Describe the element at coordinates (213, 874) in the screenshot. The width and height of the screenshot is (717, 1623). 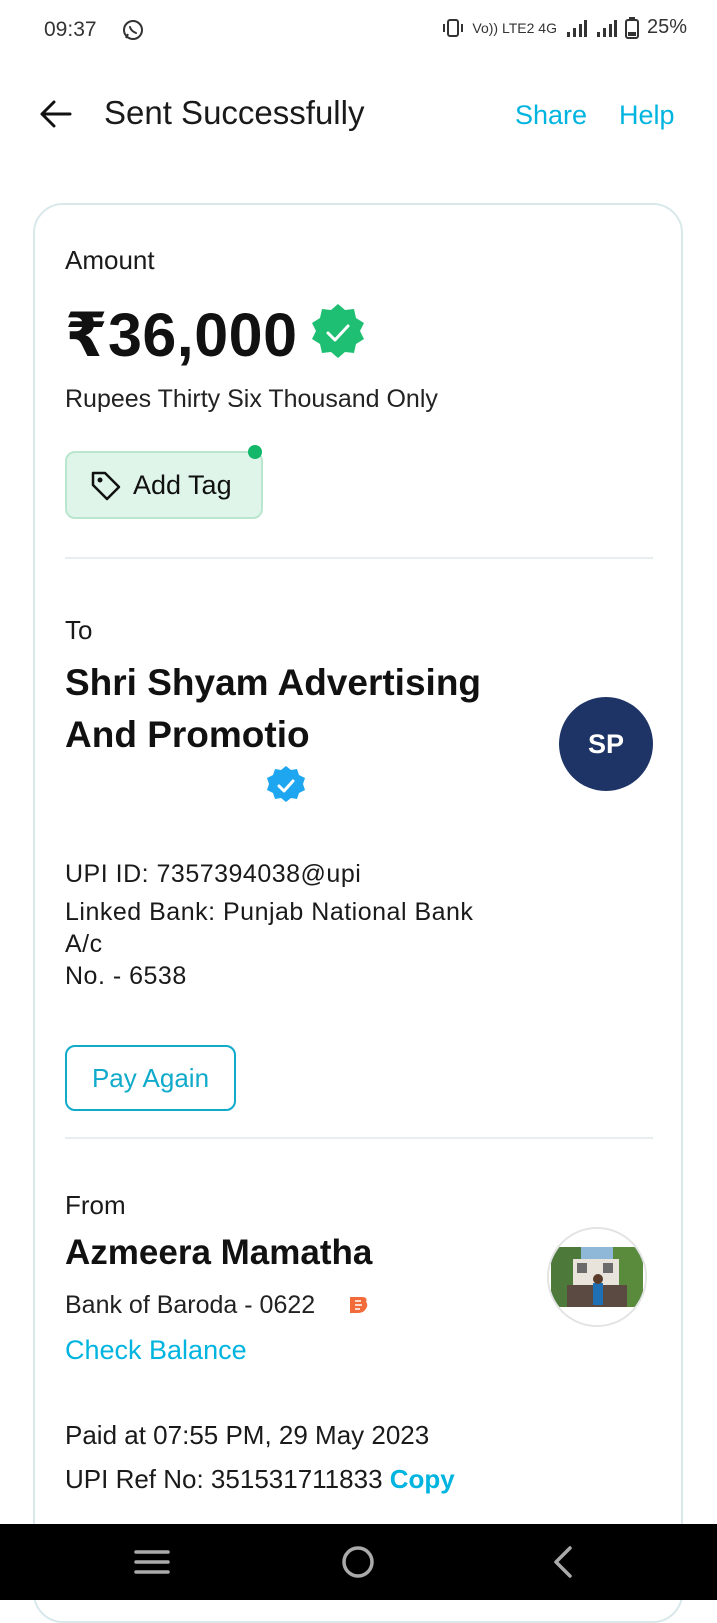
I see `upi-id: UPI ID: 7357394038@upi` at that location.